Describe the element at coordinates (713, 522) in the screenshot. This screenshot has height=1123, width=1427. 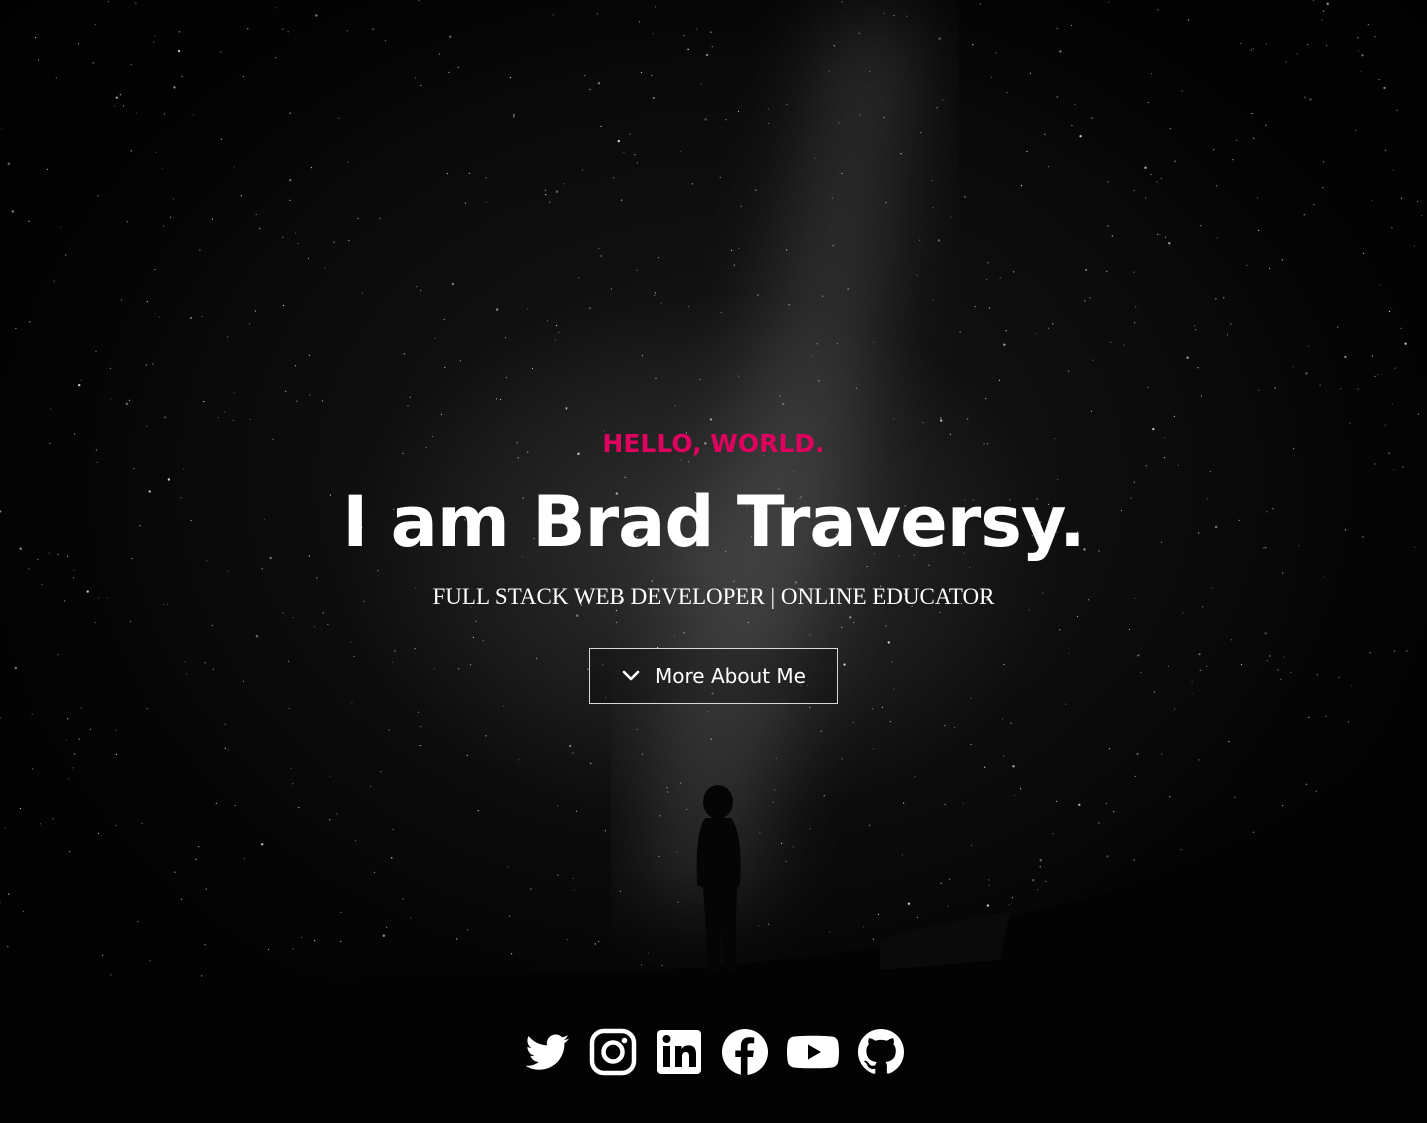
I see `page-title: I am Brad Traversy.` at that location.